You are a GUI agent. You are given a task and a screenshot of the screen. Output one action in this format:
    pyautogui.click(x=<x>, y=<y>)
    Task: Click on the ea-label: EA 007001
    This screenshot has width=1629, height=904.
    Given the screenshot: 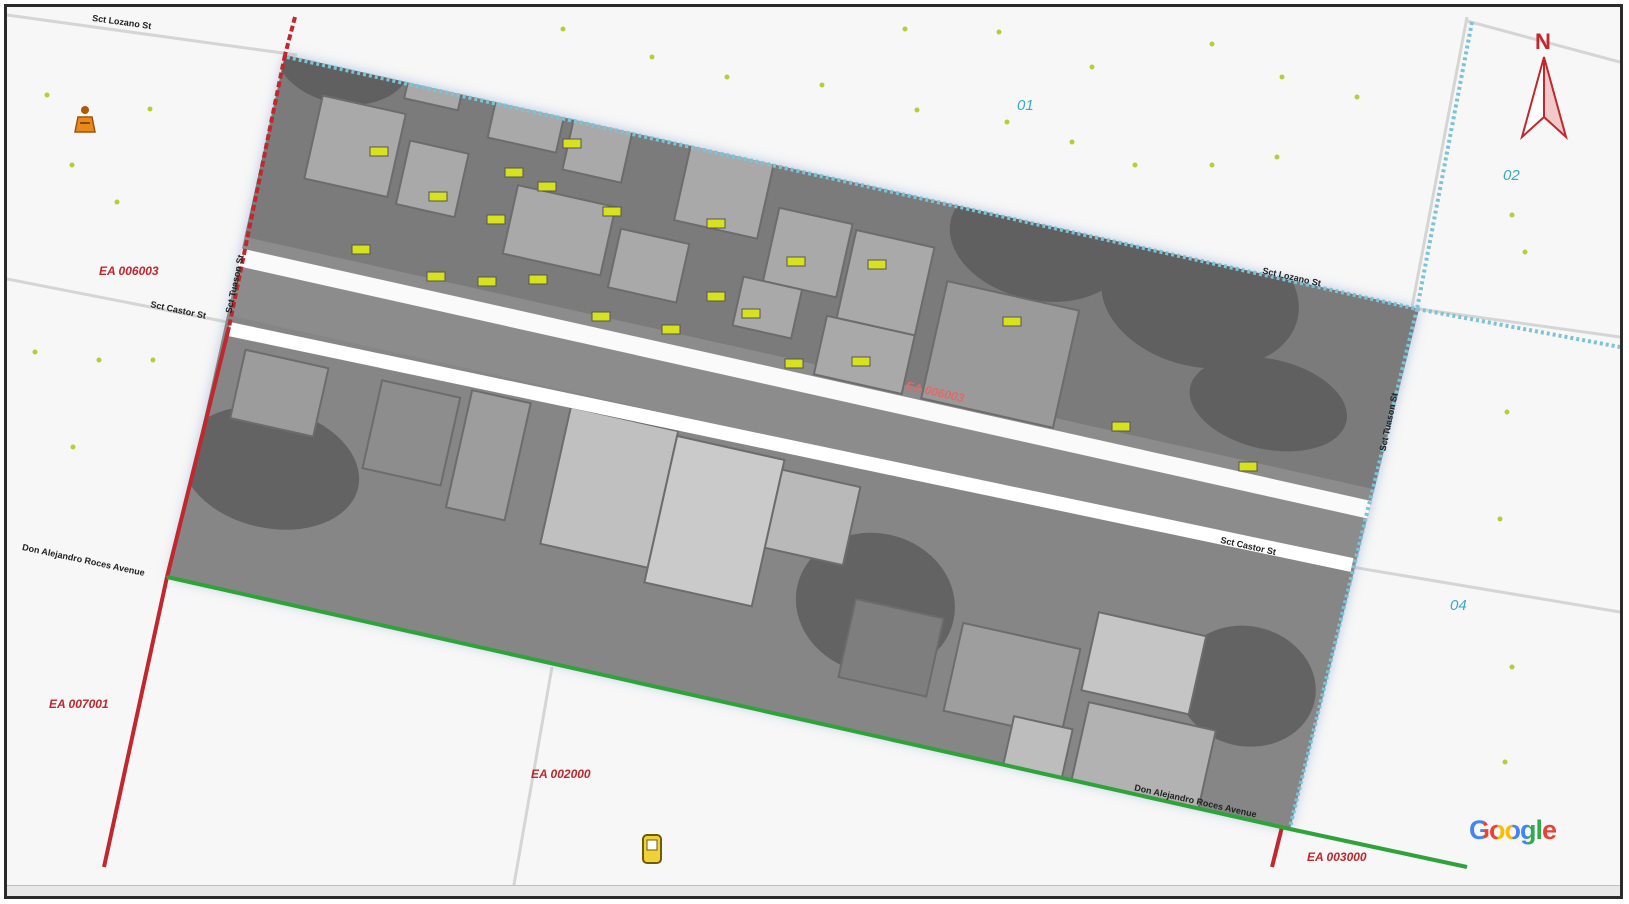 What is the action you would take?
    pyautogui.click(x=79, y=704)
    